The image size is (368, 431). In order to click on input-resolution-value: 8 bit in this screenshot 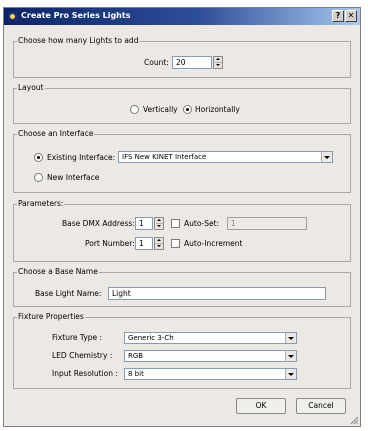, I will do `click(136, 374)`.